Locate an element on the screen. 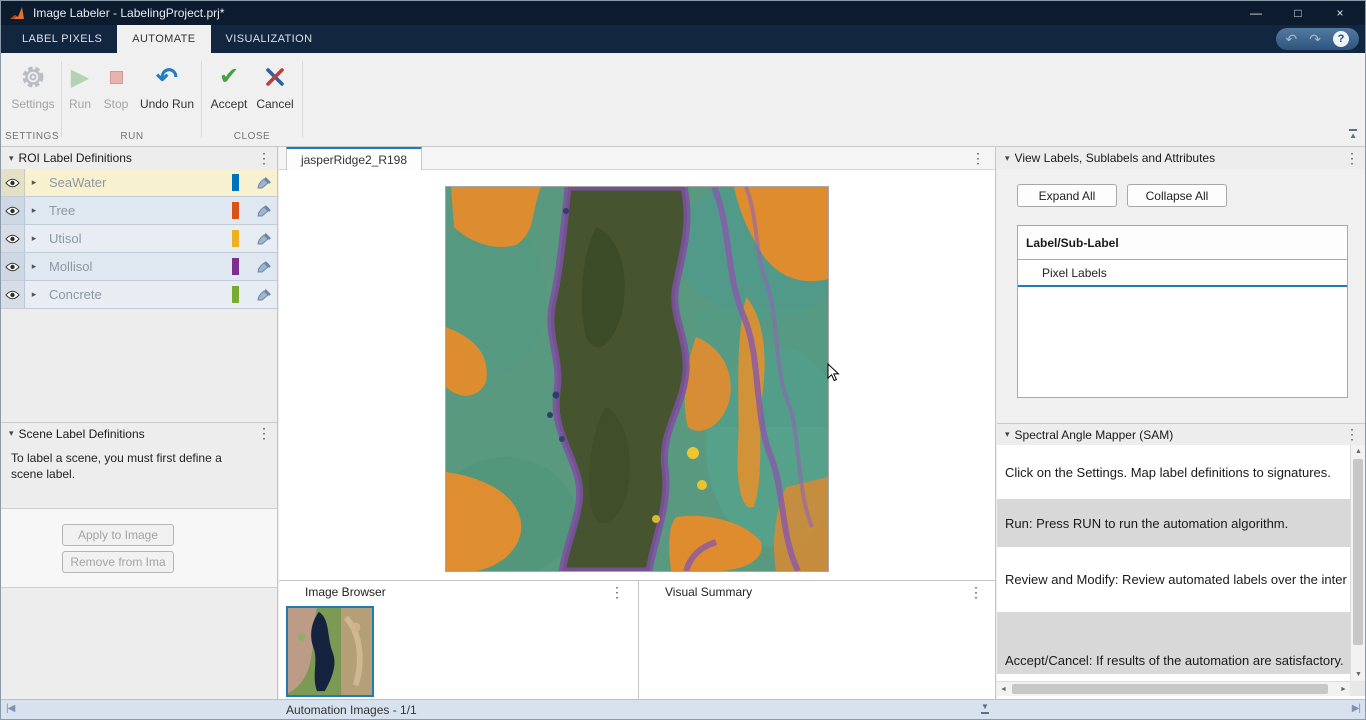 Image resolution: width=1366 pixels, height=720 pixels. undo-run-button: ↶ Undo Run is located at coordinates (167, 86).